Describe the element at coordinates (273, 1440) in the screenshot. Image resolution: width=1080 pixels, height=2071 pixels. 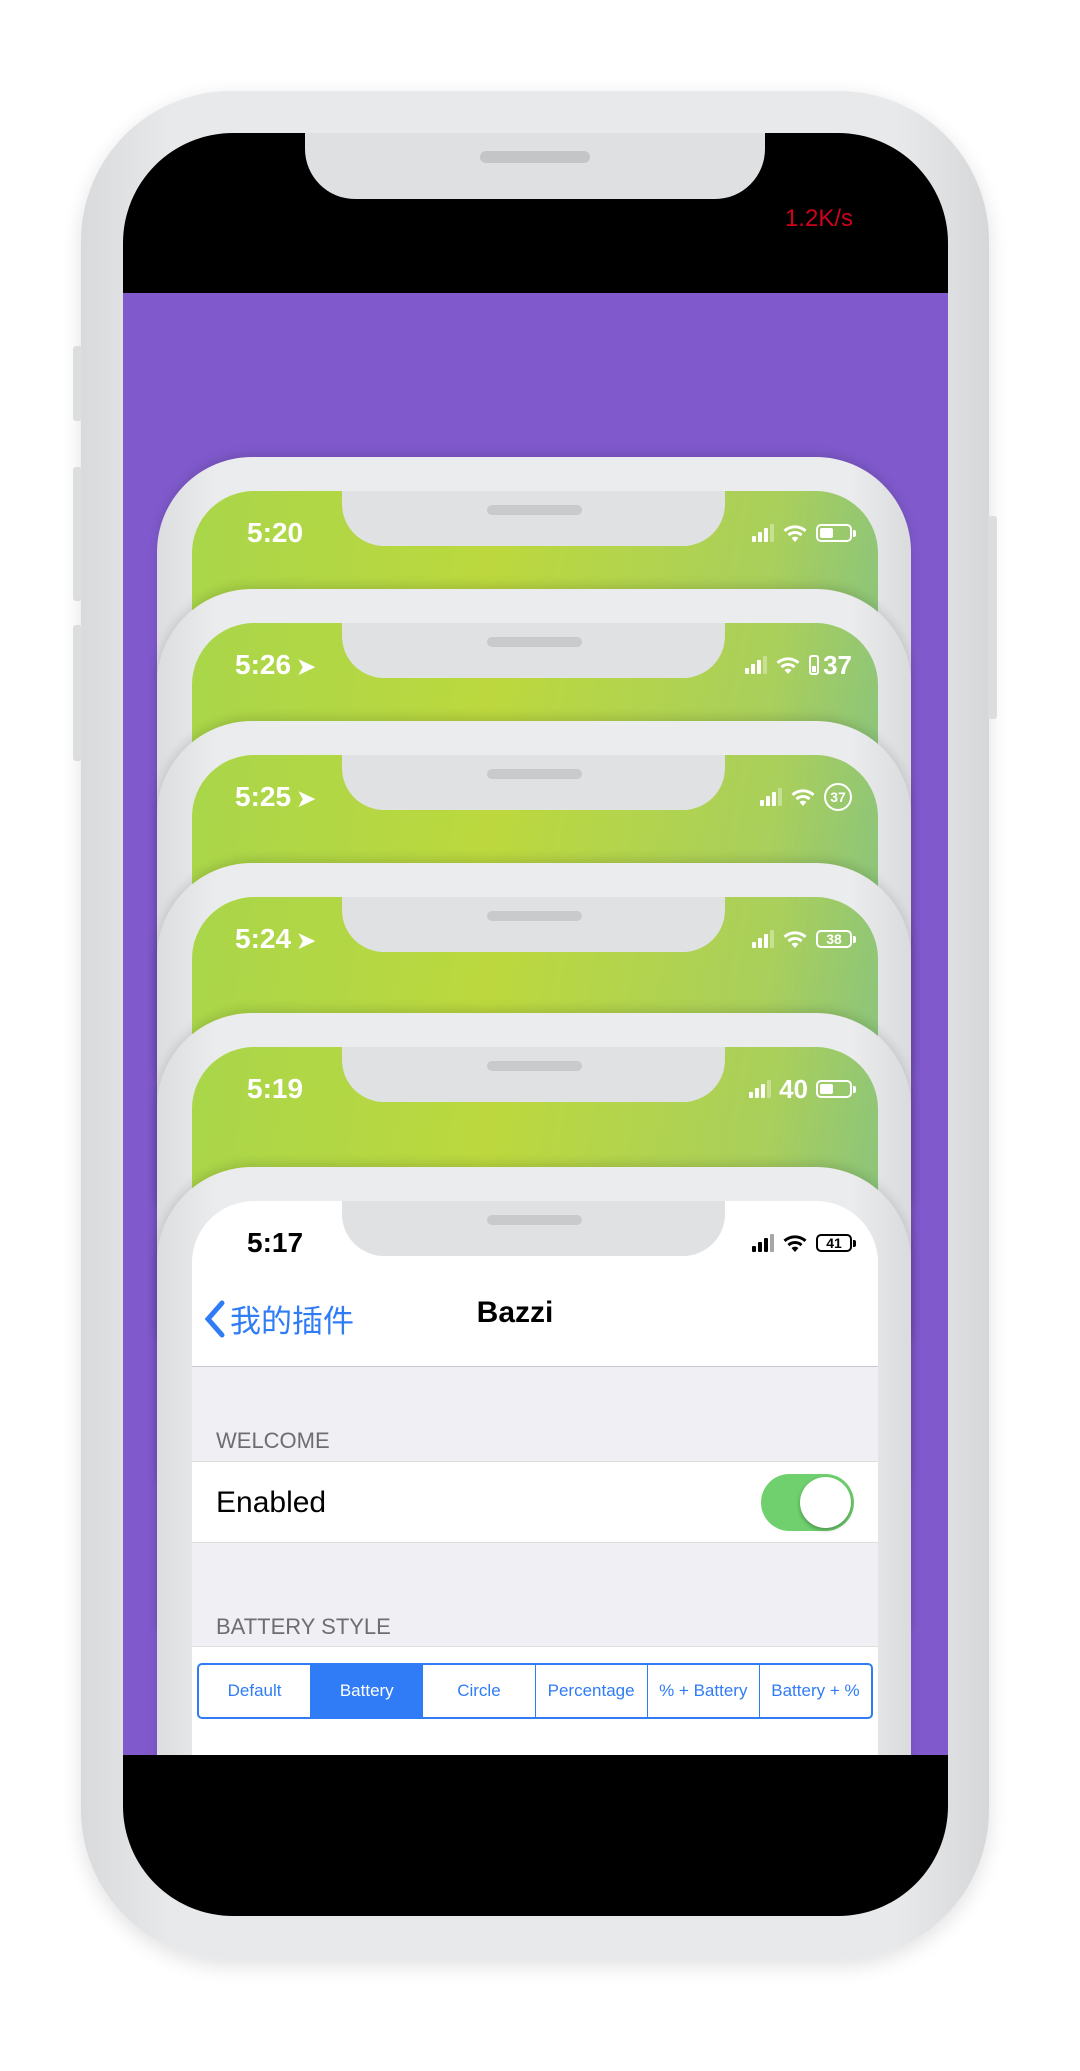
I see `section-header-welcome: WELCOME` at that location.